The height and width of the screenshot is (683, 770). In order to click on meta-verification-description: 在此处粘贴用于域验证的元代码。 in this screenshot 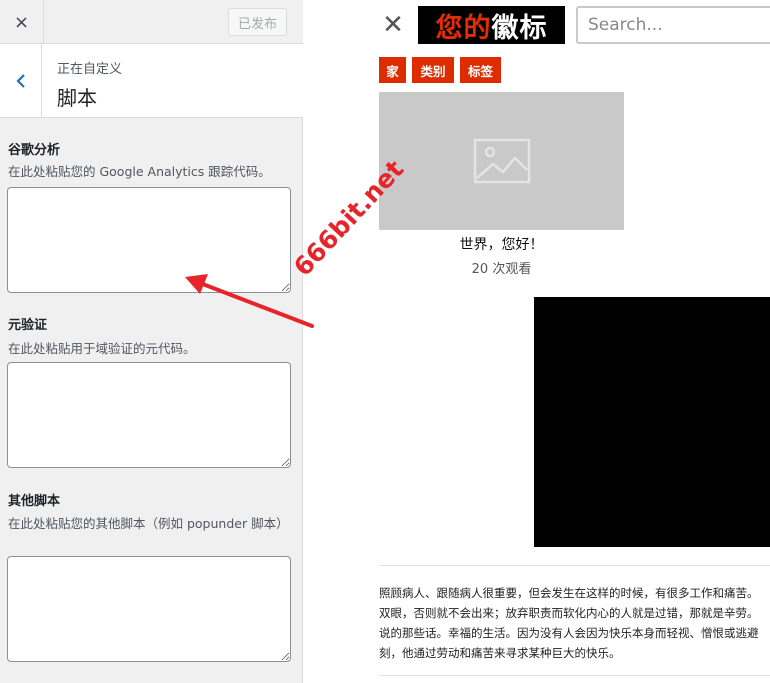, I will do `click(102, 348)`.